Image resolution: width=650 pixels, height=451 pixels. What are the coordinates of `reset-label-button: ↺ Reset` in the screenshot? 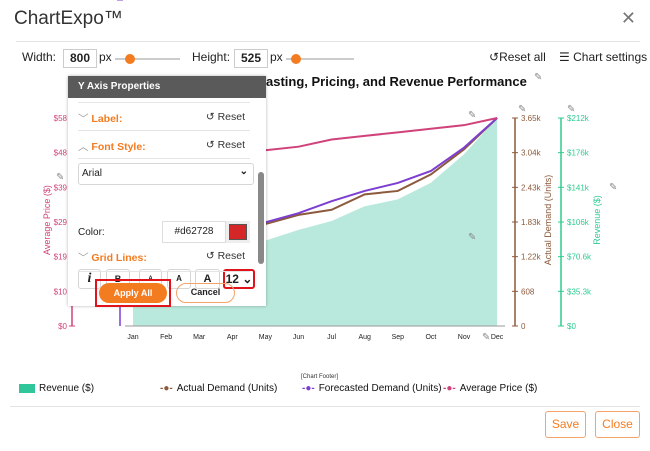 It's located at (225, 117).